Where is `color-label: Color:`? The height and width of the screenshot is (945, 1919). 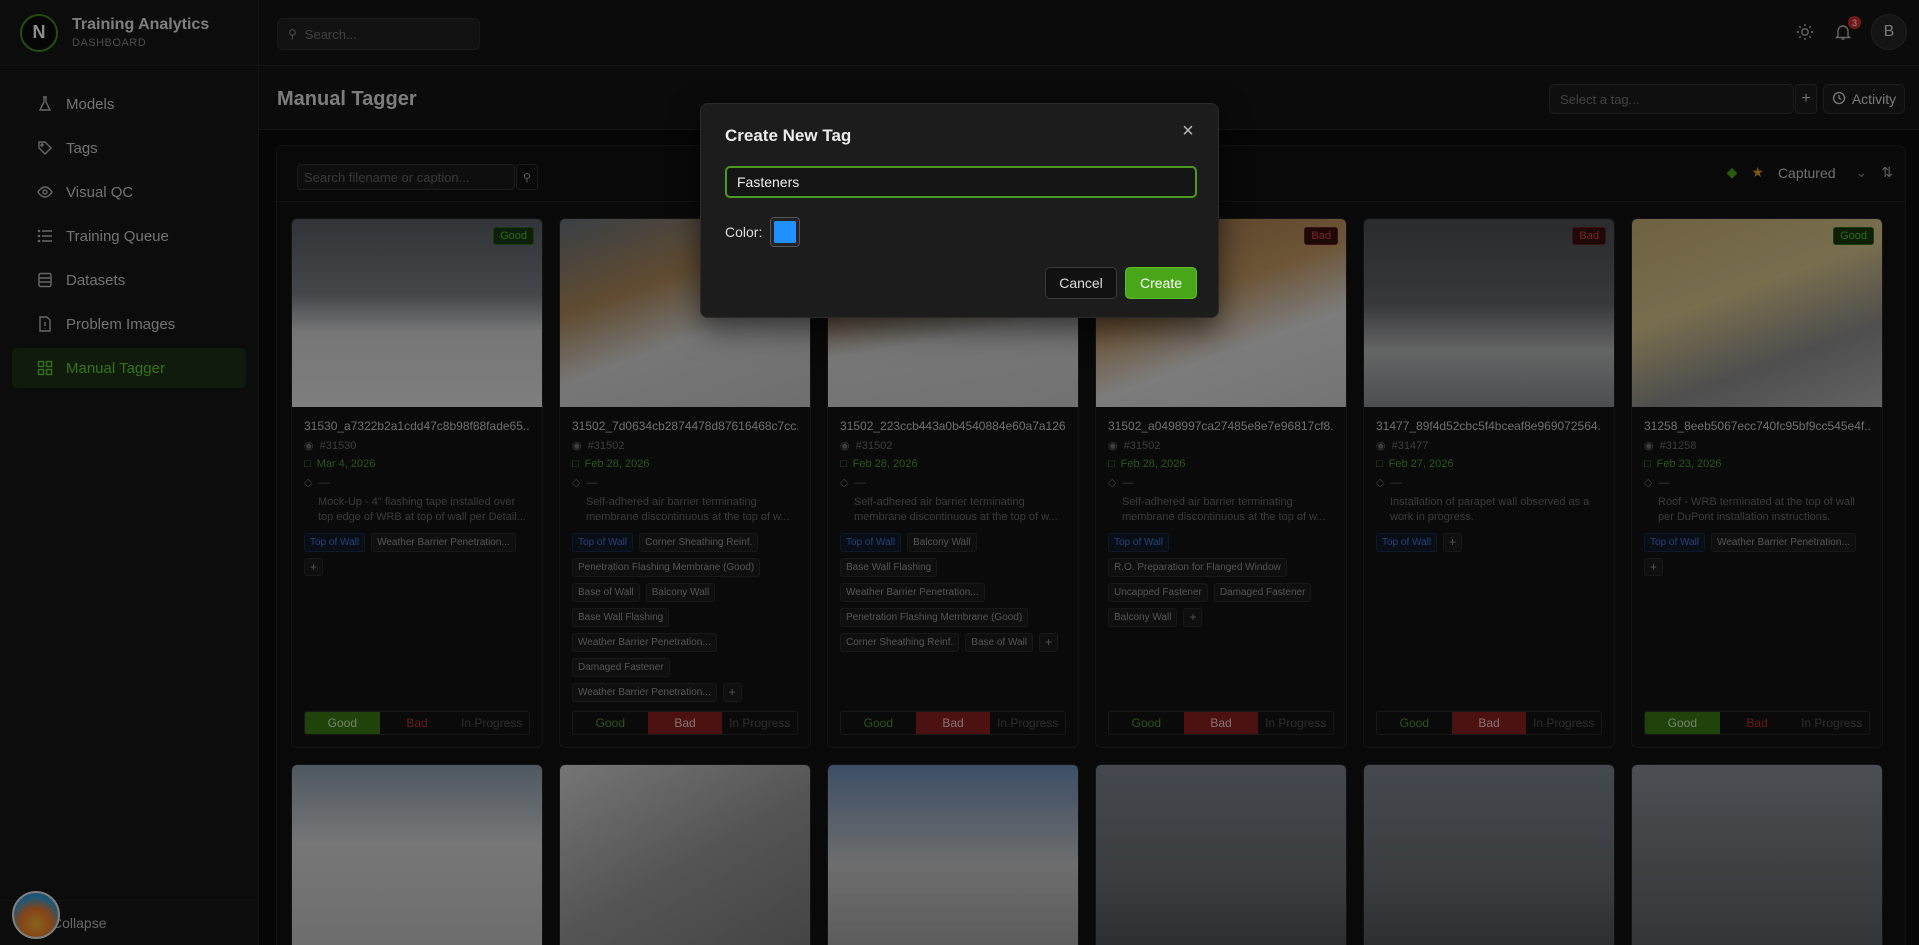
color-label: Color: is located at coordinates (744, 232).